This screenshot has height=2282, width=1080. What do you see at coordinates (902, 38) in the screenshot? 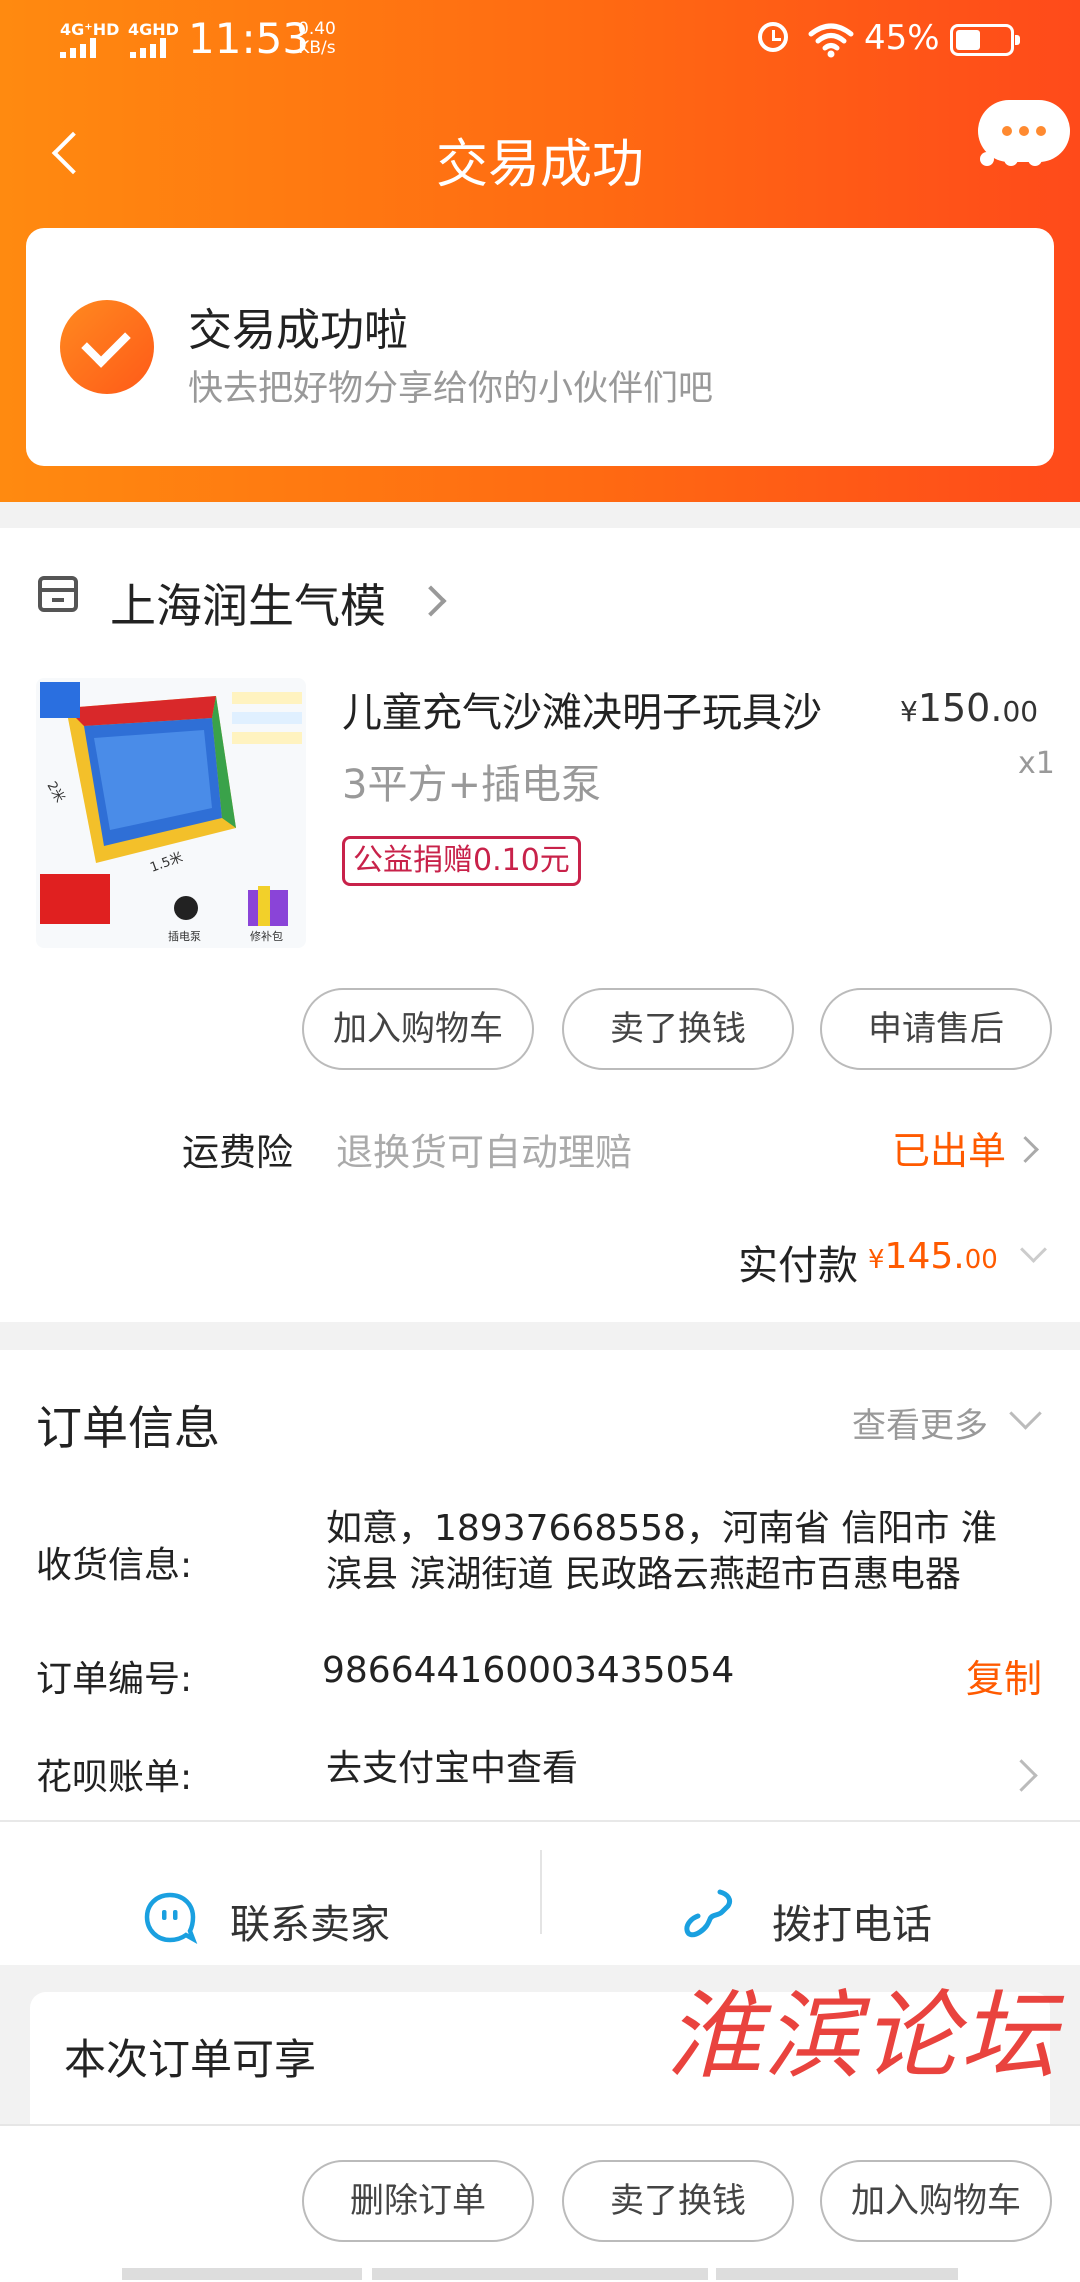
I see `battery-percent: 45%` at bounding box center [902, 38].